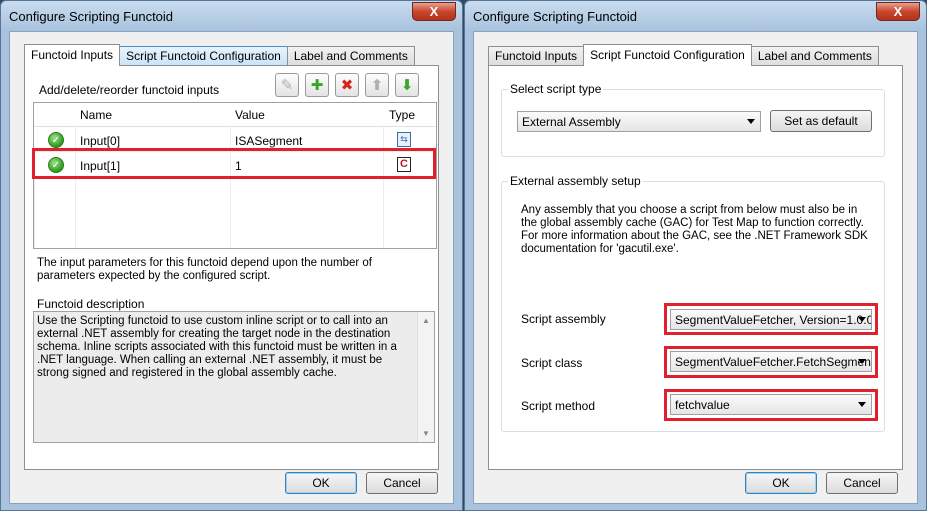 The height and width of the screenshot is (511, 927). What do you see at coordinates (129, 90) in the screenshot?
I see `inputs-section-label: Add/delete/reorder functoid inputs` at bounding box center [129, 90].